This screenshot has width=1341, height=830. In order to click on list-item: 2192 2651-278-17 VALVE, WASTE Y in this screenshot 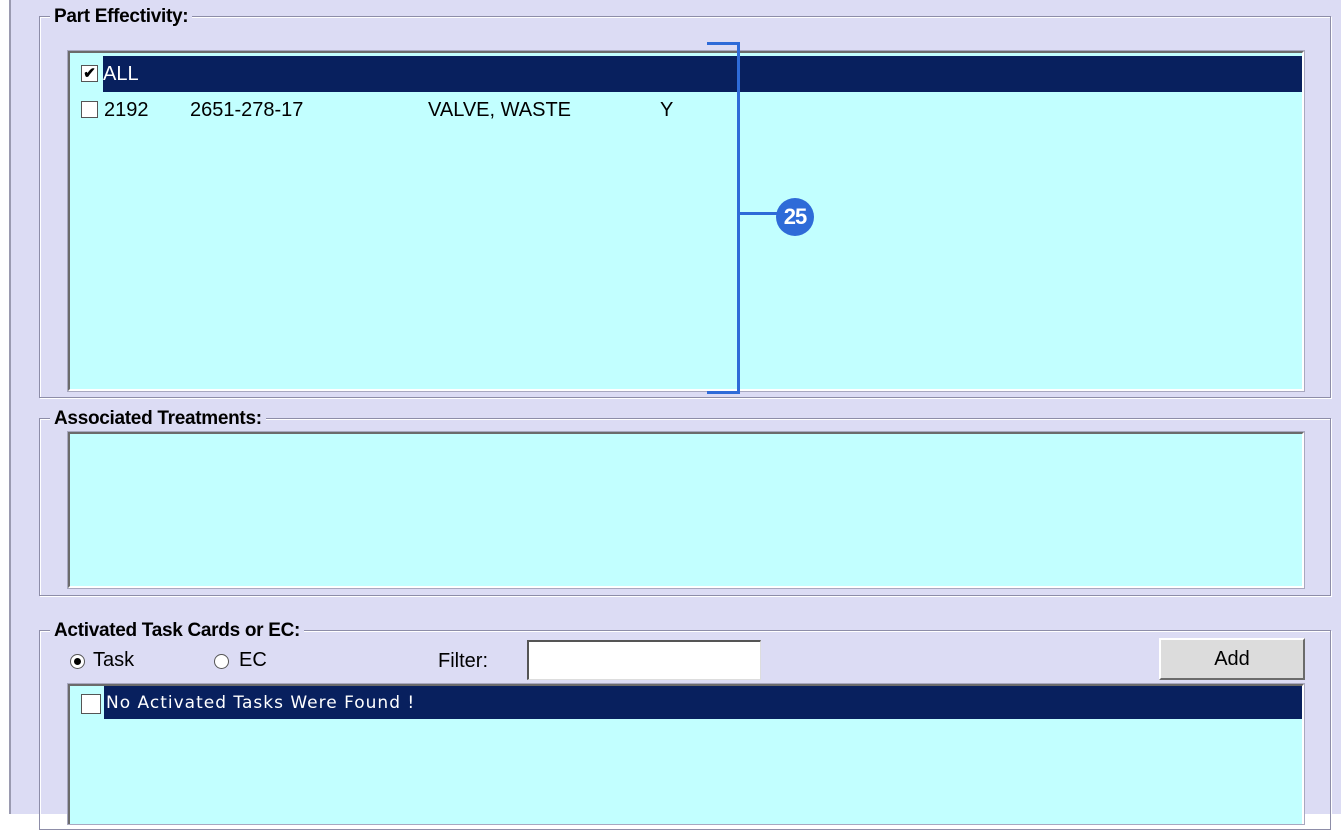, I will do `click(686, 110)`.